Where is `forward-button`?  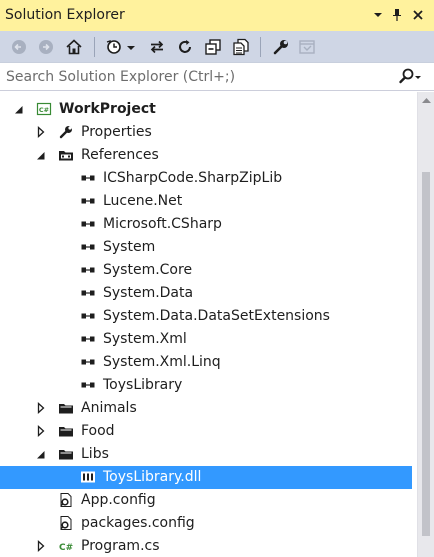 forward-button is located at coordinates (46, 47).